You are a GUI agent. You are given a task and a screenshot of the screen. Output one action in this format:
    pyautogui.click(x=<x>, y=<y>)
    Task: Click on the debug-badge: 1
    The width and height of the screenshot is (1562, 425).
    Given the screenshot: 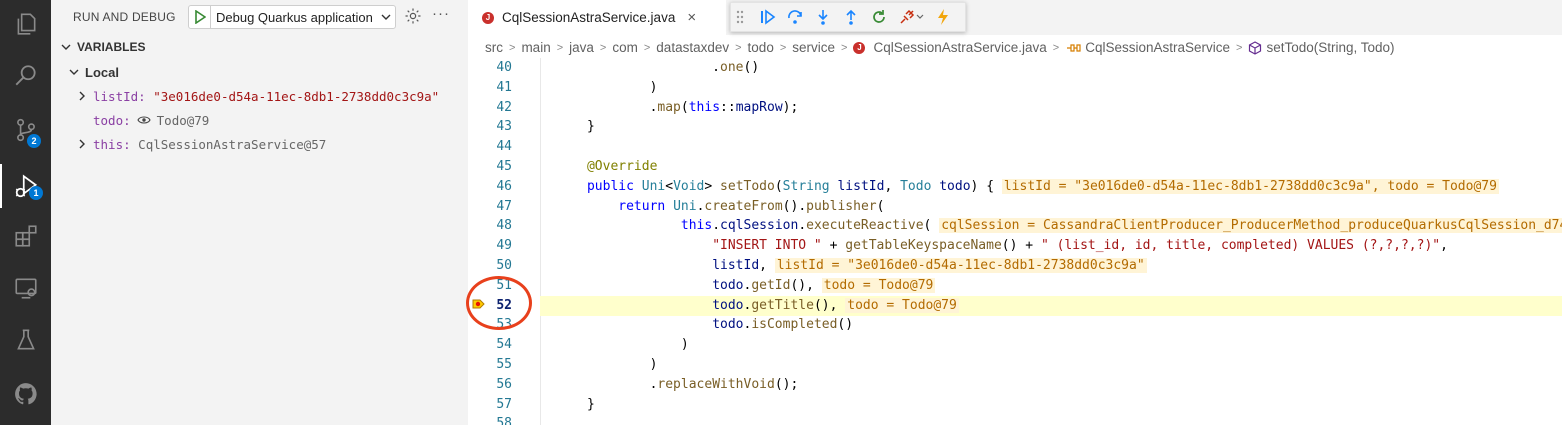 What is the action you would take?
    pyautogui.click(x=36, y=193)
    